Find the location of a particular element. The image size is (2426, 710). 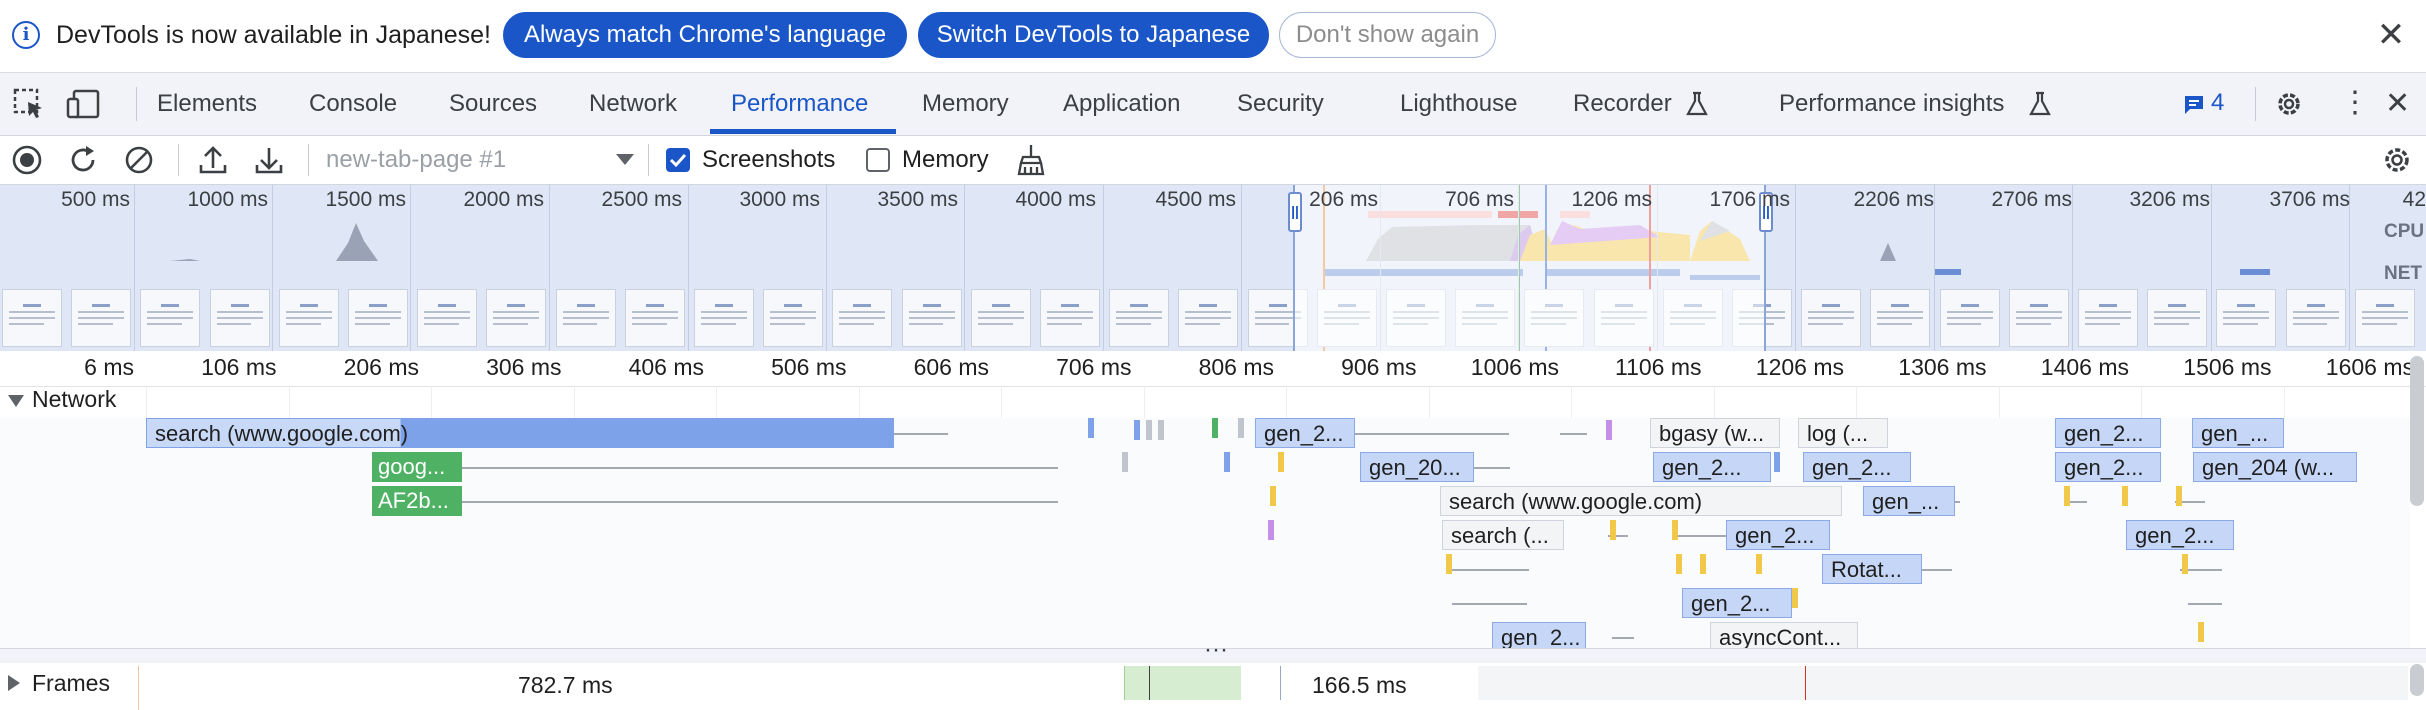

inspect-element-icon is located at coordinates (29, 104).